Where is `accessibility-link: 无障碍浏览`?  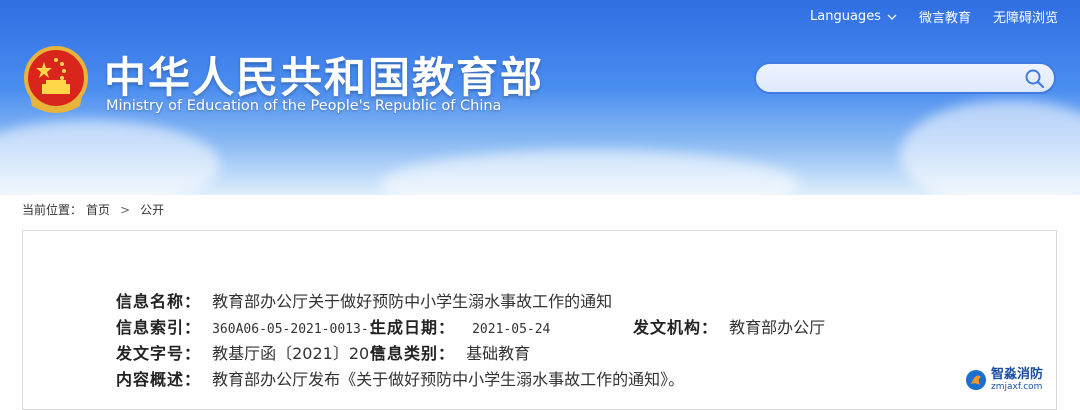
accessibility-link: 无障碍浏览 is located at coordinates (1025, 16).